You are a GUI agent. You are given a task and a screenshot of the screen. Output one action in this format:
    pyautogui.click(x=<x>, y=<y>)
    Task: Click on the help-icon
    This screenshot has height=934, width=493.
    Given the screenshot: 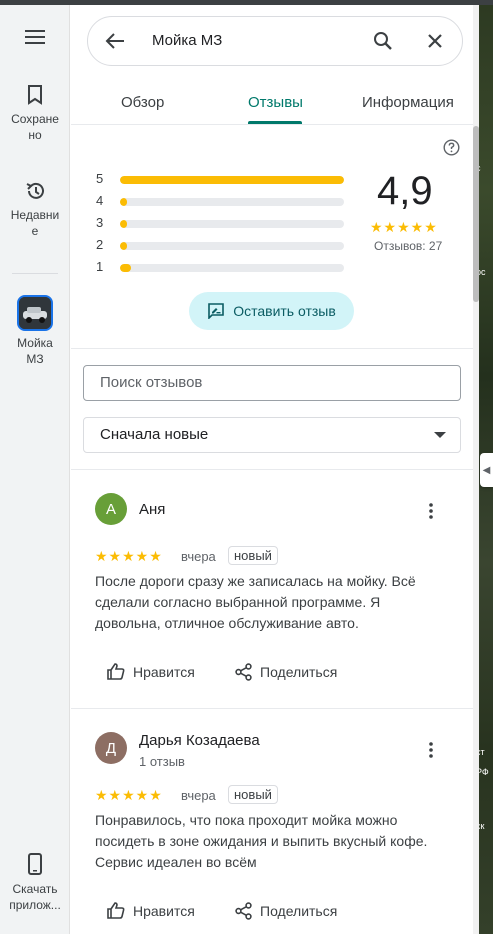 What is the action you would take?
    pyautogui.click(x=451, y=147)
    